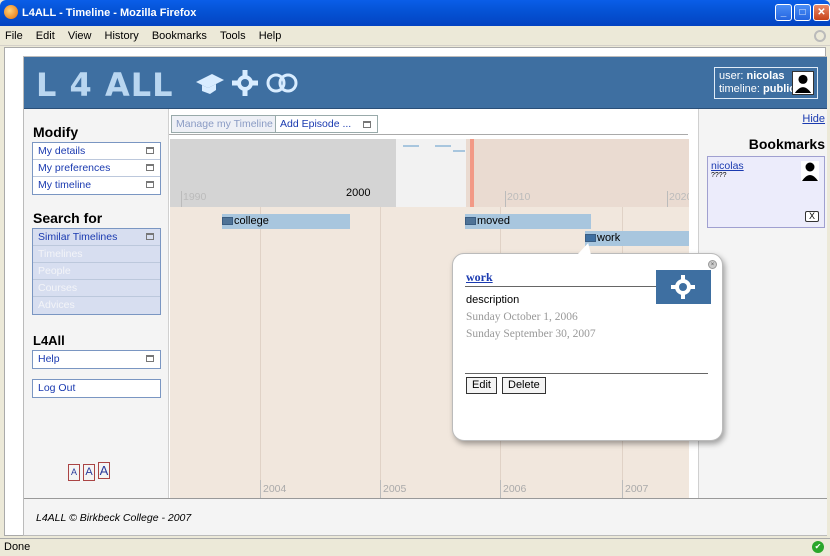  I want to click on timeline-overview-band: 1990 2000 2010 2020, so click(429, 173).